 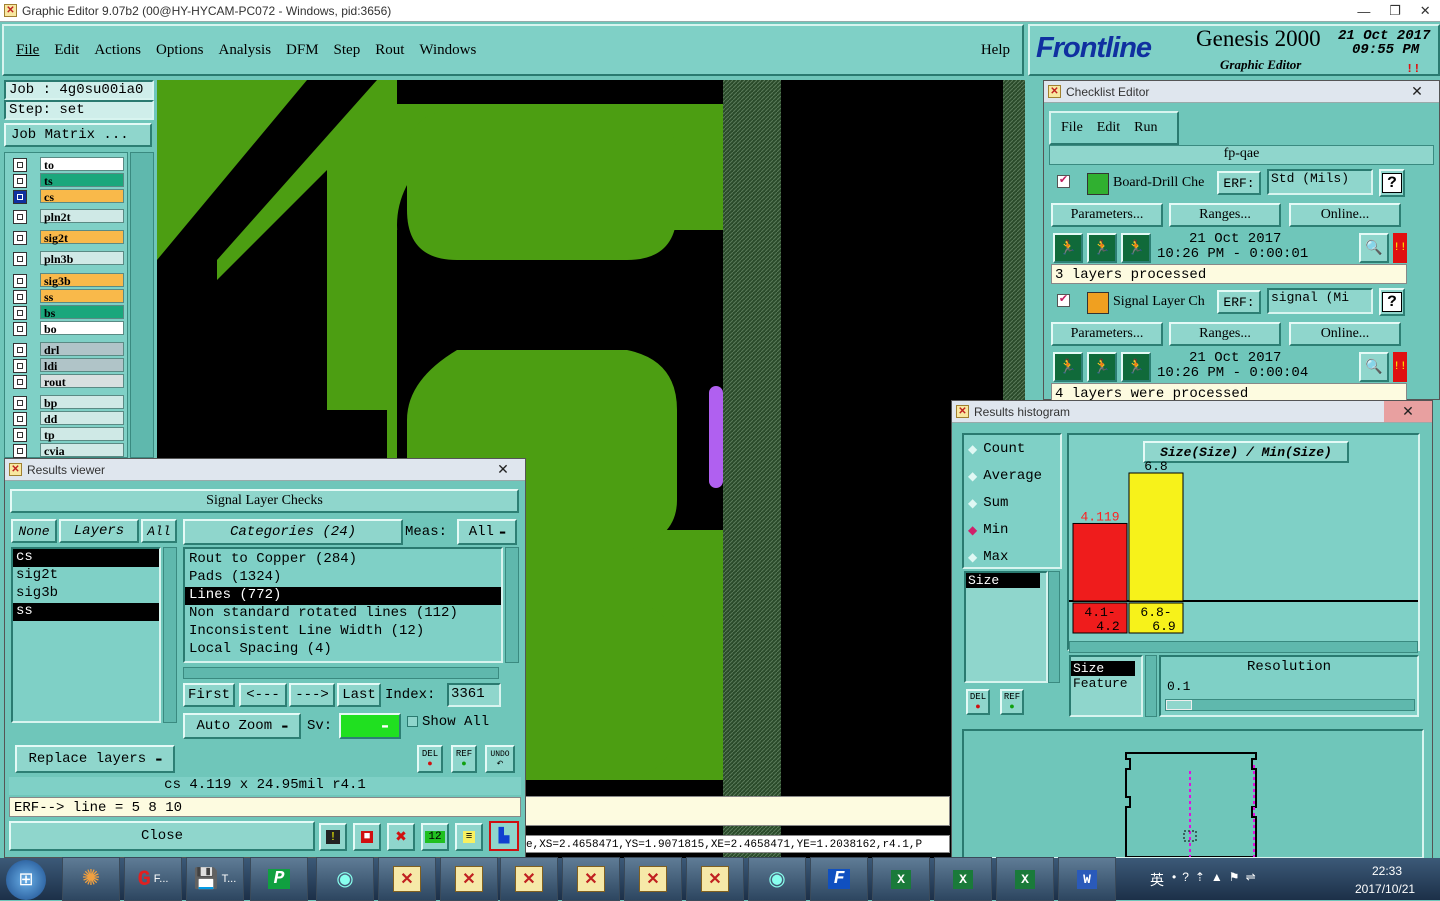 What do you see at coordinates (343, 614) in the screenshot?
I see `category-item: Non standard rotated lines (112)` at bounding box center [343, 614].